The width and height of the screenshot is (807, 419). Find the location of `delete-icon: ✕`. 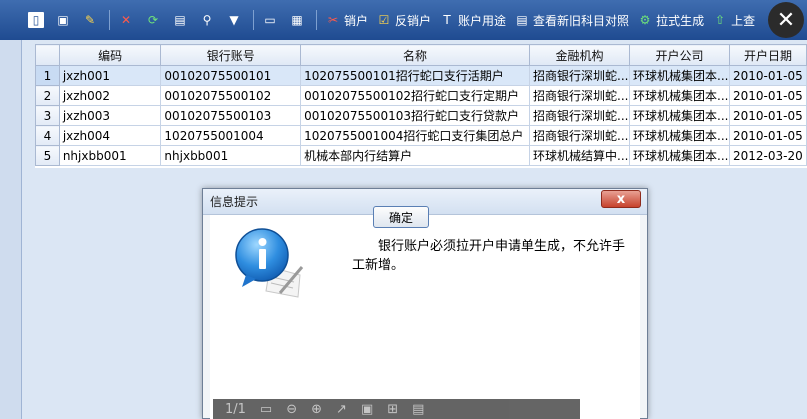

delete-icon: ✕ is located at coordinates (126, 20).